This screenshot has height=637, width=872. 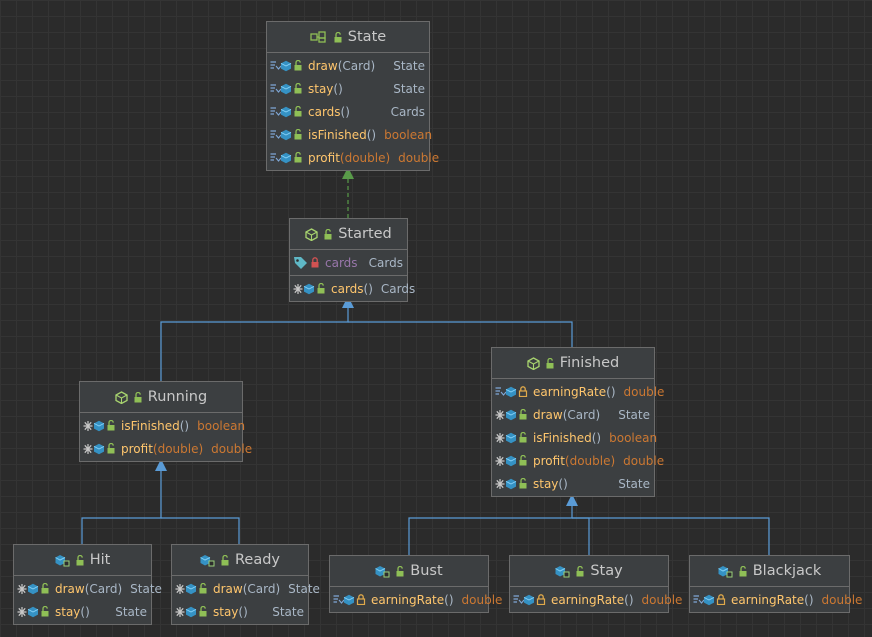 I want to click on node-header: Ready, so click(x=240, y=560).